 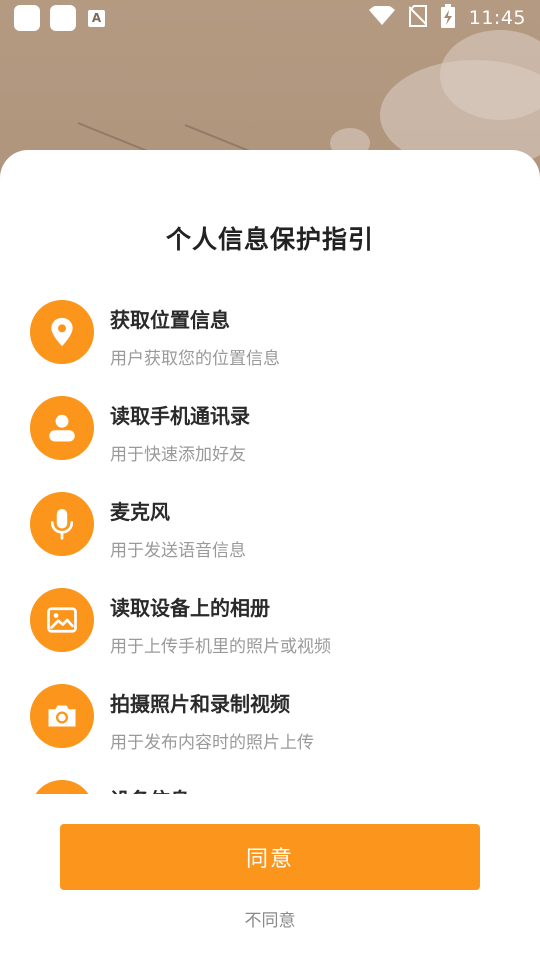 What do you see at coordinates (270, 724) in the screenshot?
I see `permission-item-camera: 拍摄照片和录制视频 用于发布内容时的照片上传` at bounding box center [270, 724].